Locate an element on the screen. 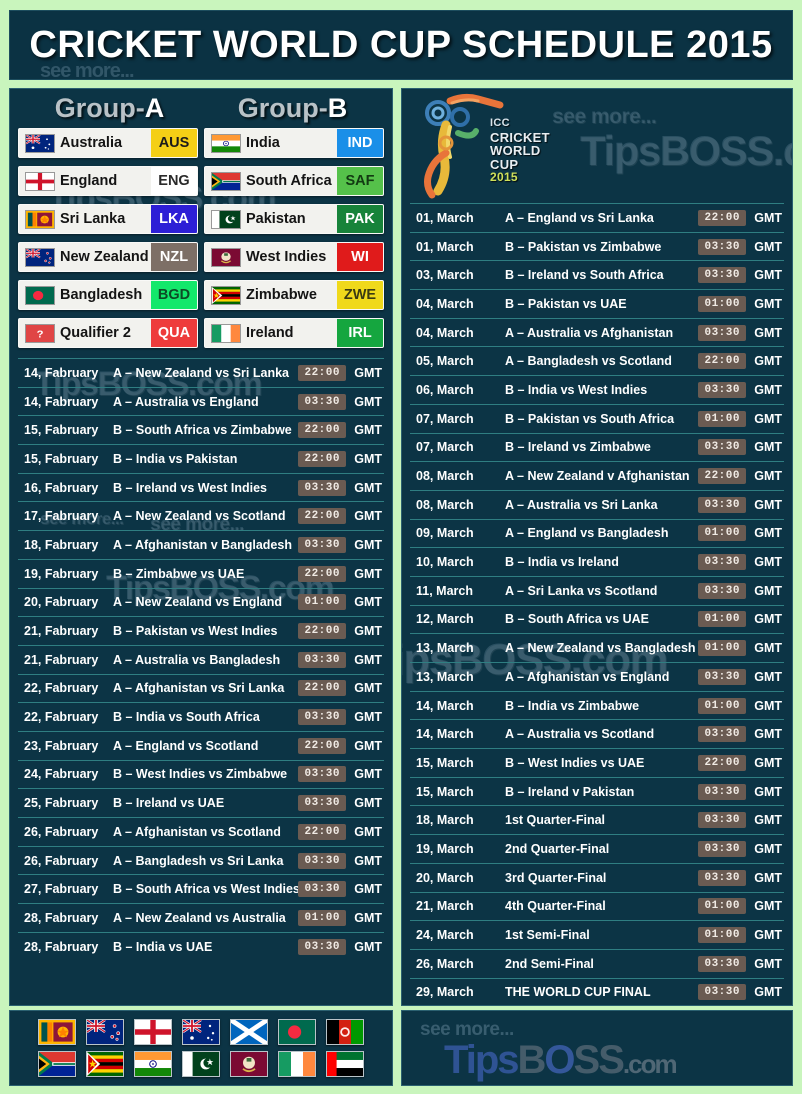 The width and height of the screenshot is (802, 1094). match-fixture: B – West Indies vs Zimbabwe is located at coordinates (200, 774).